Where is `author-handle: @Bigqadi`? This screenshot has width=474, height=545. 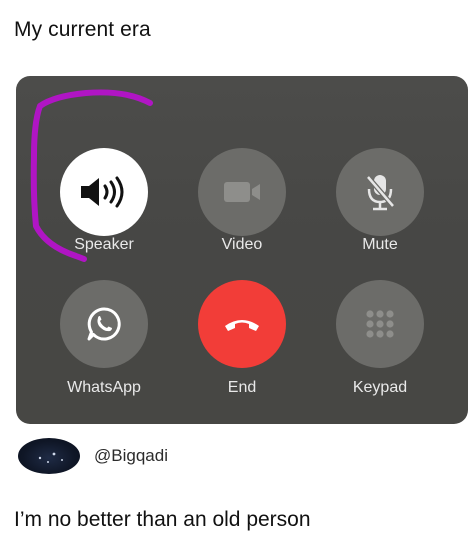
author-handle: @Bigqadi is located at coordinates (131, 456).